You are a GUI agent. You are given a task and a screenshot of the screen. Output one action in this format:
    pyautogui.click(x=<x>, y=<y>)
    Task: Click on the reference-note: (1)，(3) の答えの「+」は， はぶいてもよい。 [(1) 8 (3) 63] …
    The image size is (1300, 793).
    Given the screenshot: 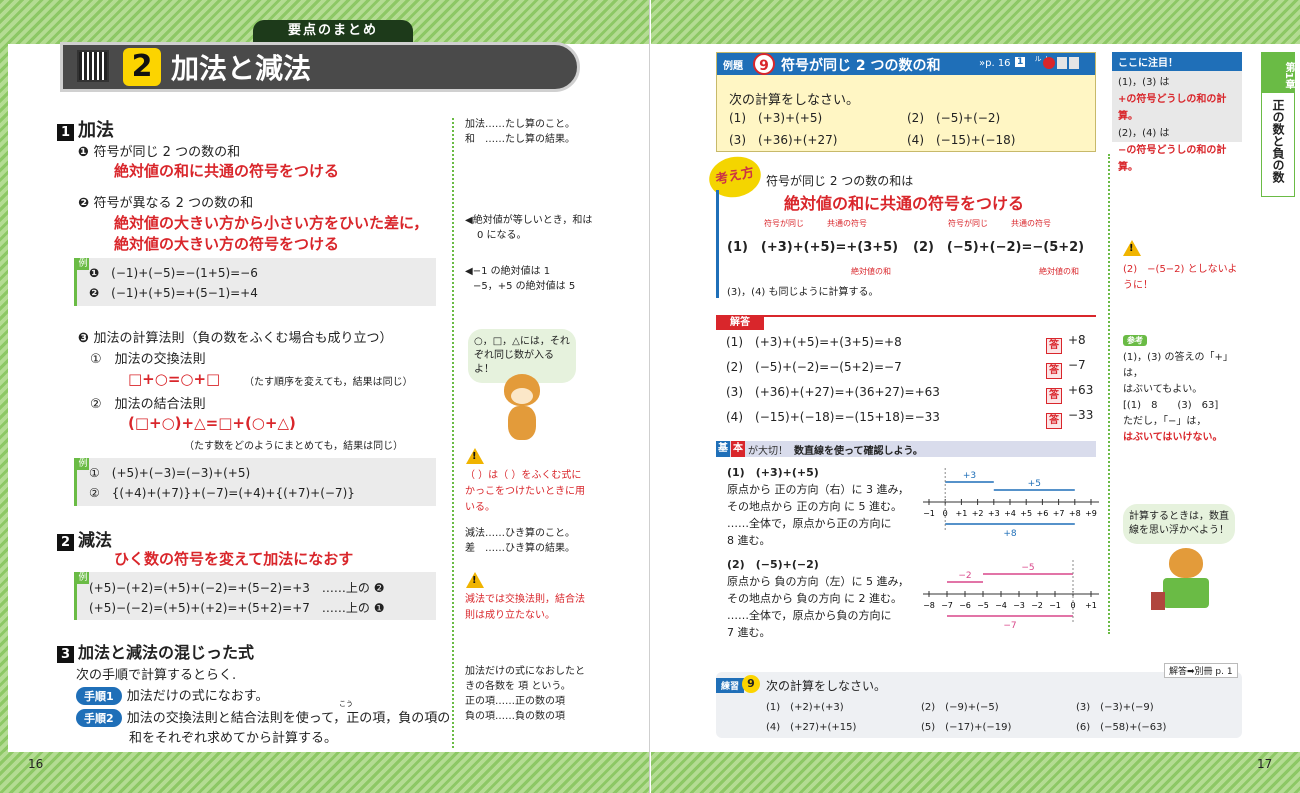 What is the action you would take?
    pyautogui.click(x=1178, y=397)
    